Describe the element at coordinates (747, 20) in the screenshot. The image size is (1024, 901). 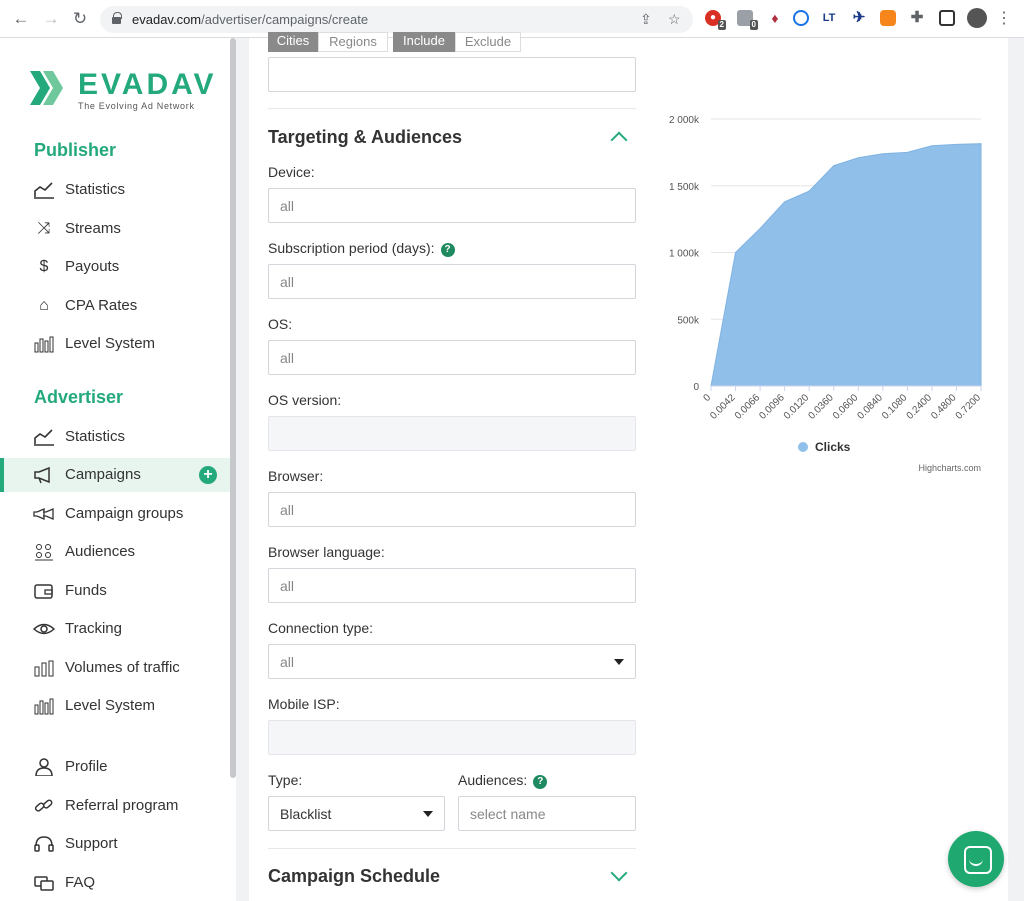
I see `doc-ext-icon: 0` at that location.